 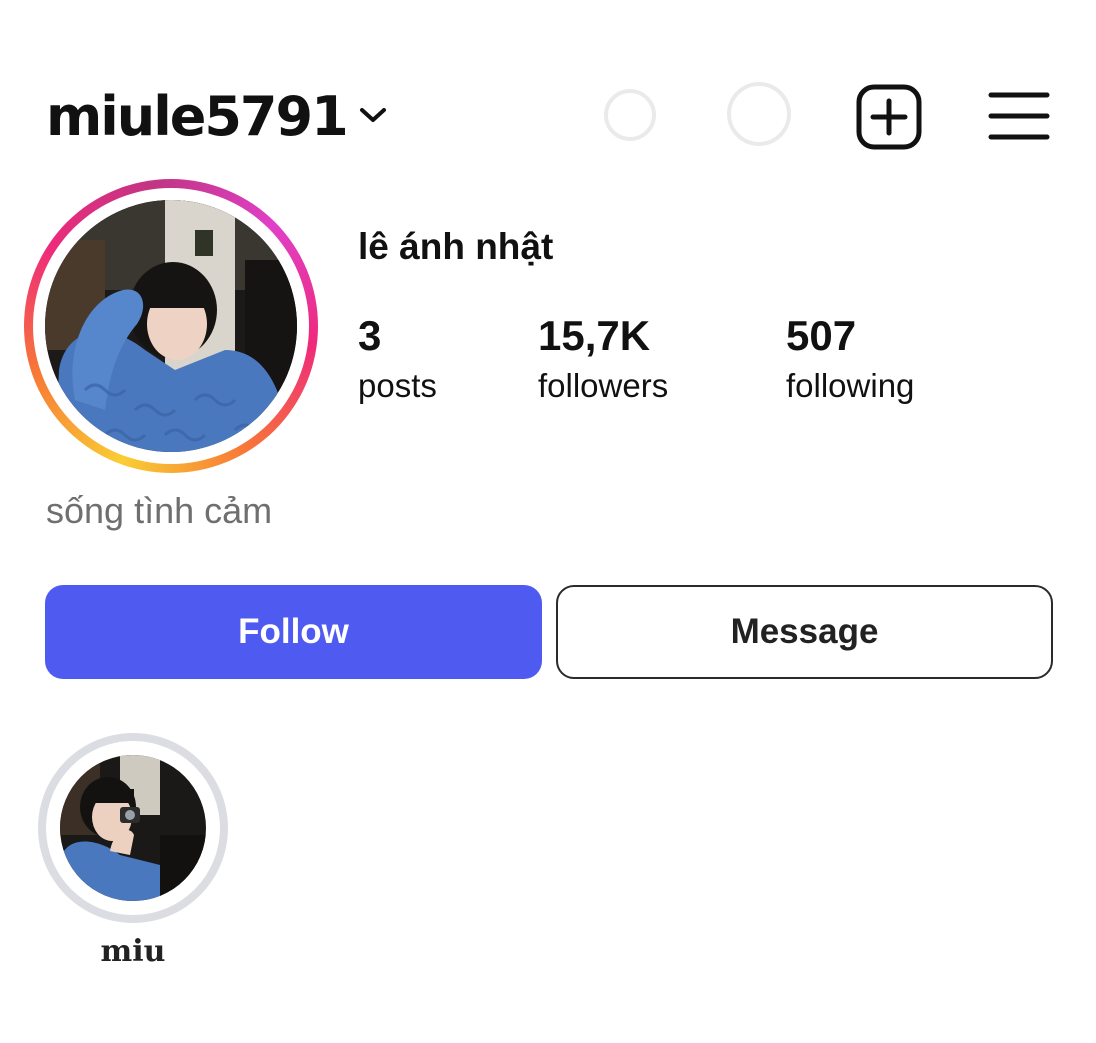 What do you see at coordinates (293, 632) in the screenshot?
I see `follow-button: Follow` at bounding box center [293, 632].